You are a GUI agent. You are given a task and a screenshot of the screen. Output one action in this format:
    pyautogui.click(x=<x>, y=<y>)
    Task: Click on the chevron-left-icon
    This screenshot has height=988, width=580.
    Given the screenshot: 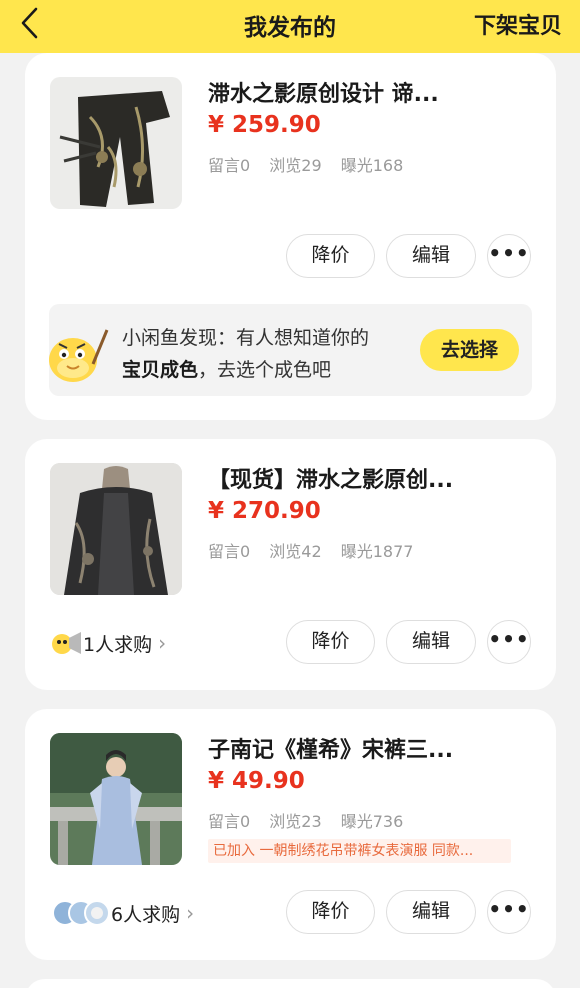 What is the action you would take?
    pyautogui.click(x=29, y=23)
    